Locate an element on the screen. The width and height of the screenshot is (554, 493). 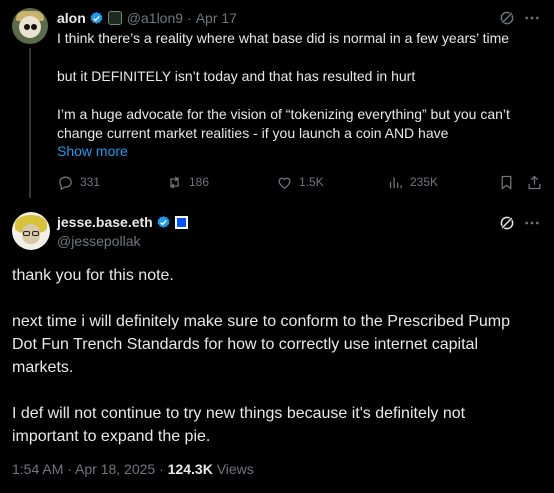
main-avatar is located at coordinates (31, 231).